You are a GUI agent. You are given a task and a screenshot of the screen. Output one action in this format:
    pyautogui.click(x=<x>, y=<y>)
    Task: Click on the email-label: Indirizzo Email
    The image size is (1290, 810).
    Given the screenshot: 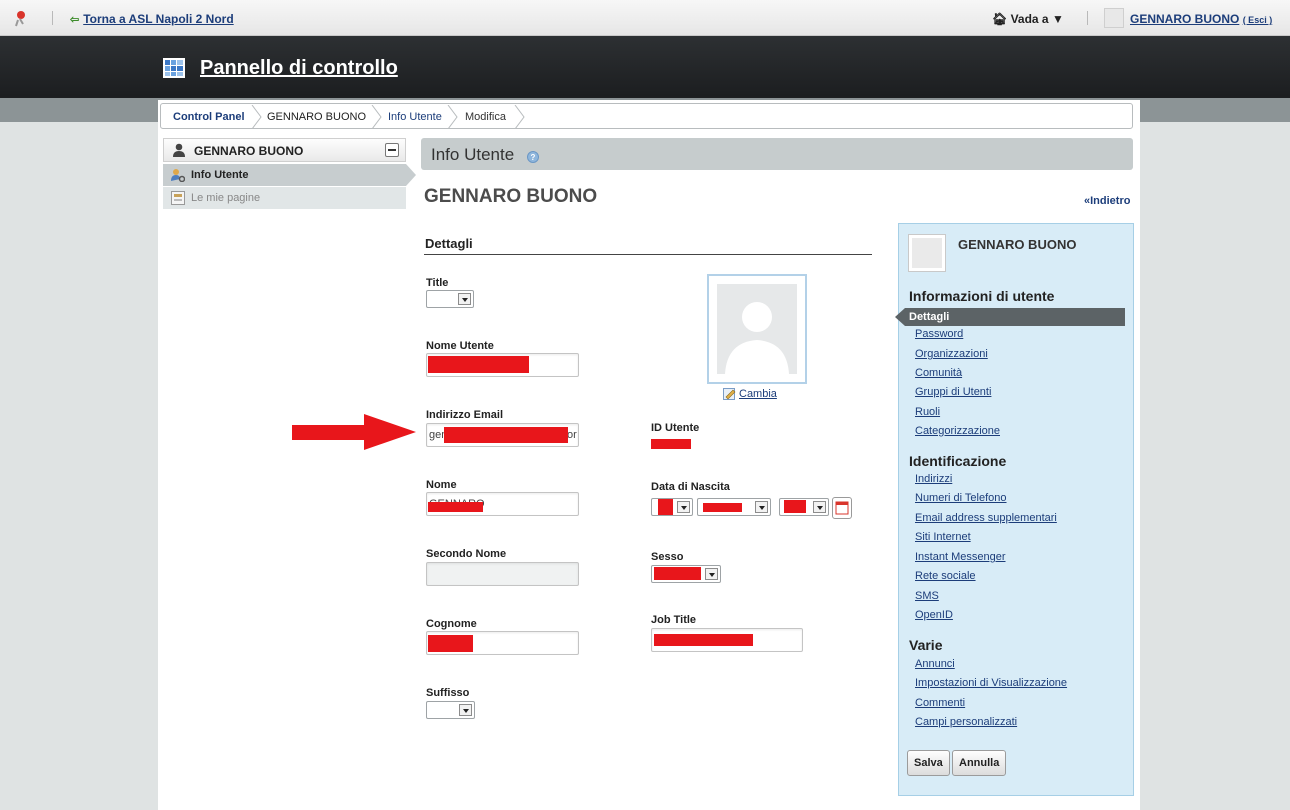 What is the action you would take?
    pyautogui.click(x=465, y=415)
    